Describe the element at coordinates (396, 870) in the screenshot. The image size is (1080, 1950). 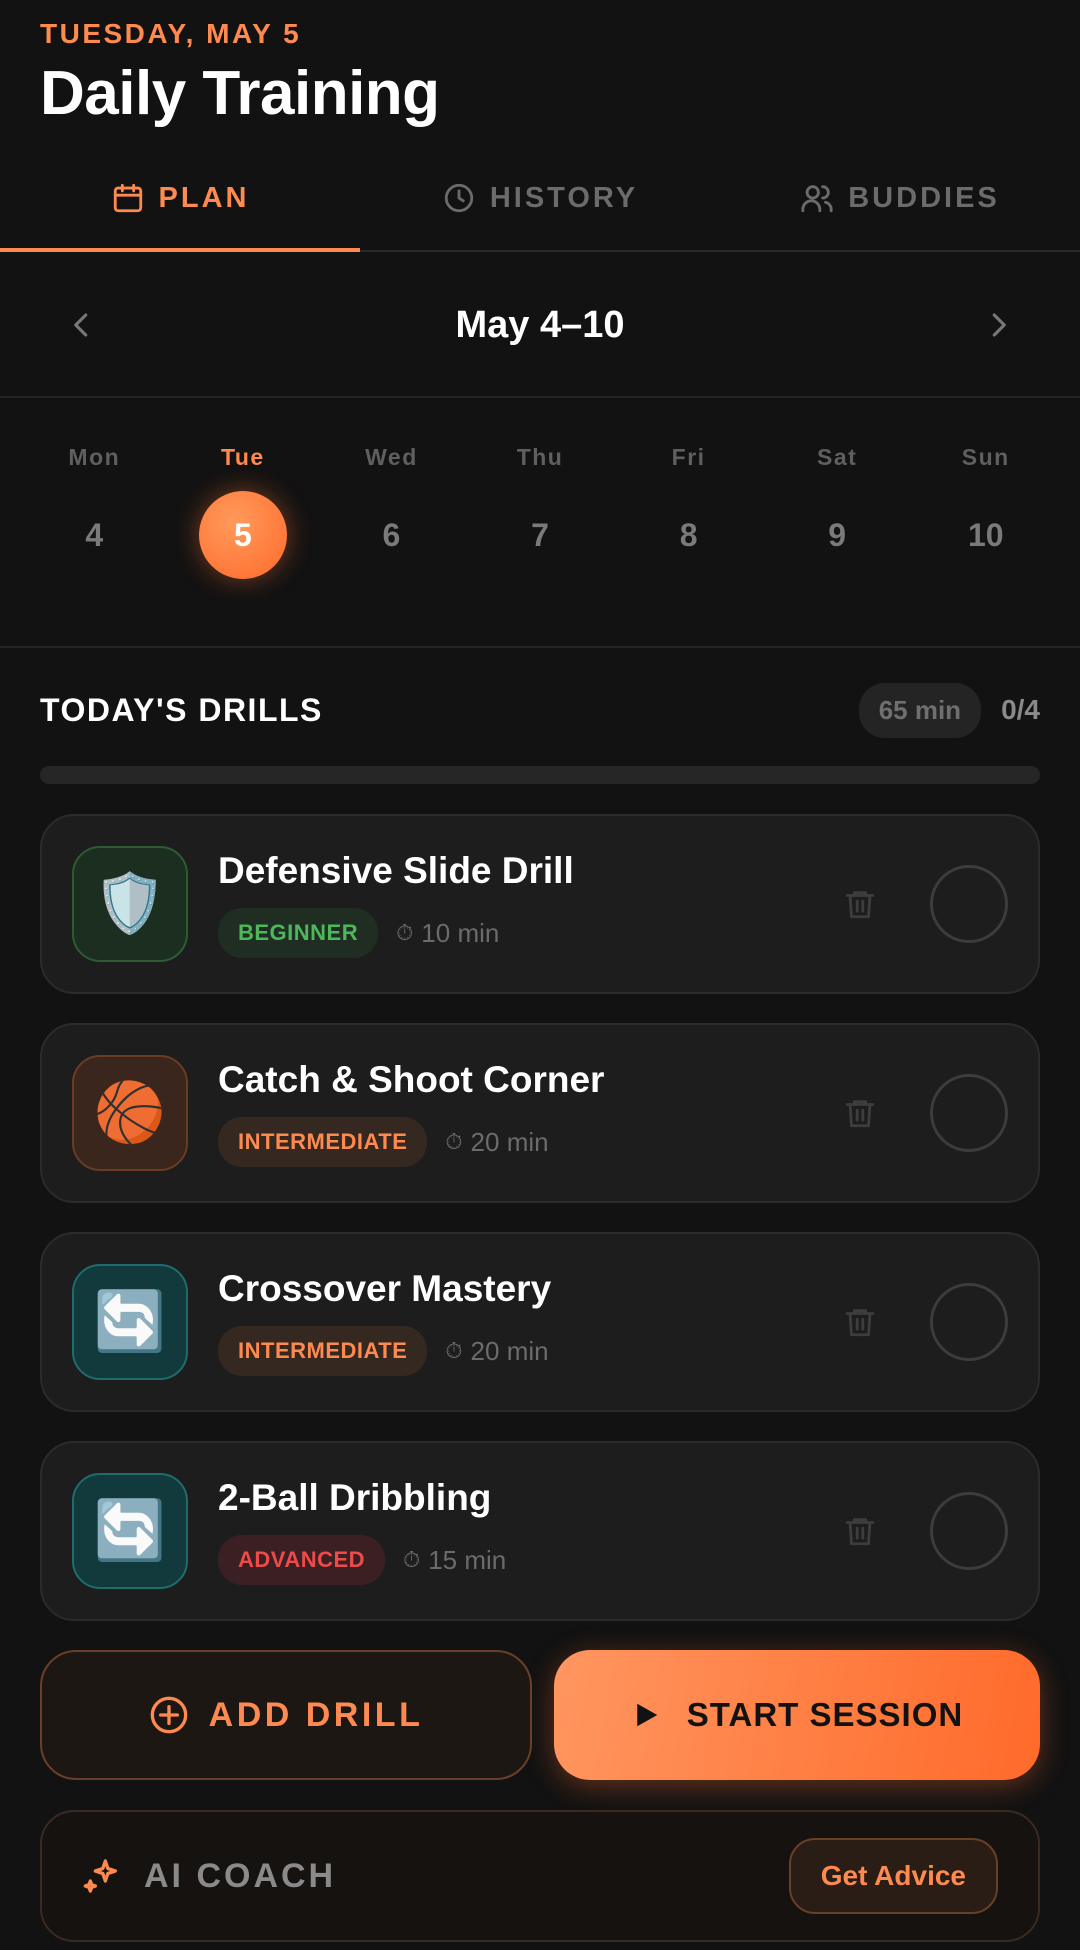
I see `drill-title: Defensive Slide Drill` at that location.